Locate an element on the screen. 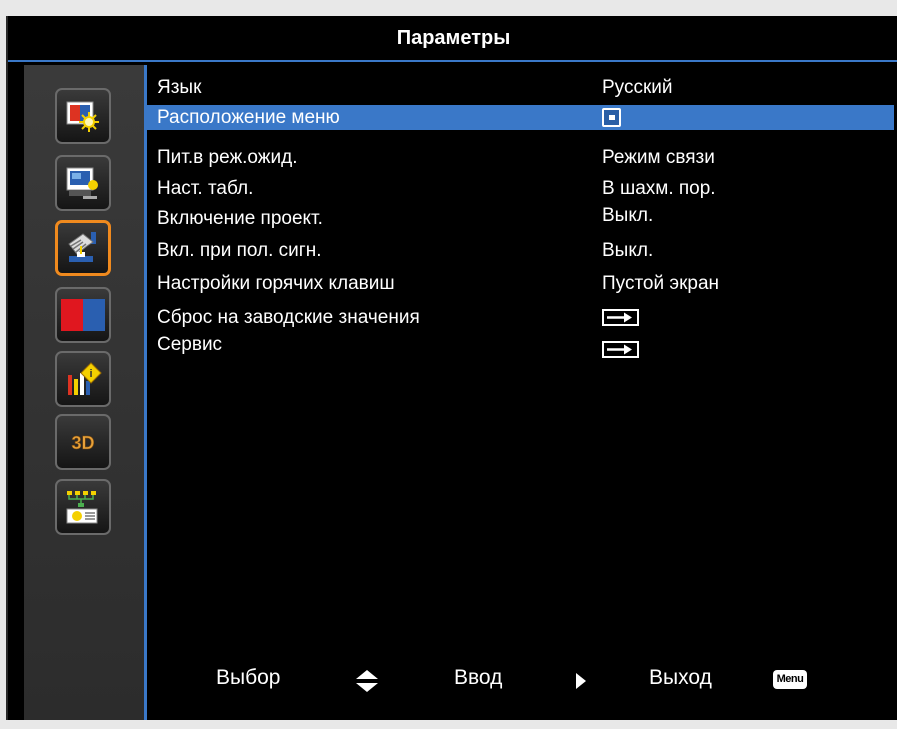 This screenshot has width=897, height=729. row-label: Включение проект. is located at coordinates (240, 218).